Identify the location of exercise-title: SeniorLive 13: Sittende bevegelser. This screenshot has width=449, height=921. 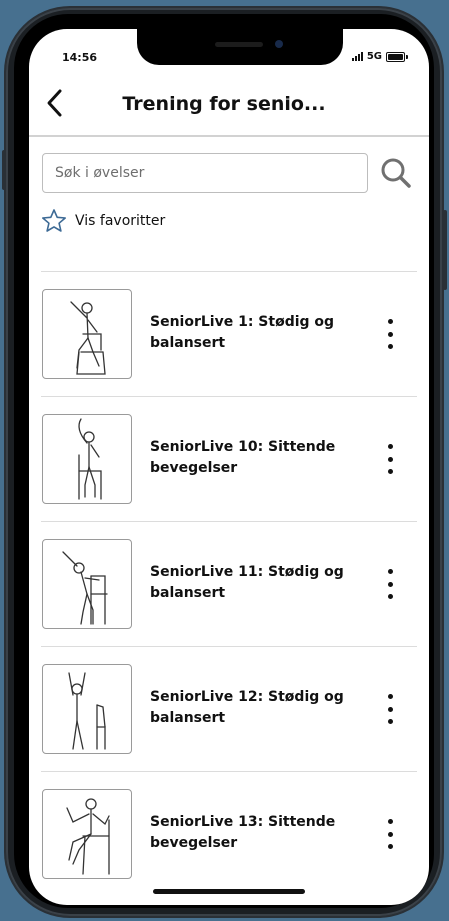
(243, 832).